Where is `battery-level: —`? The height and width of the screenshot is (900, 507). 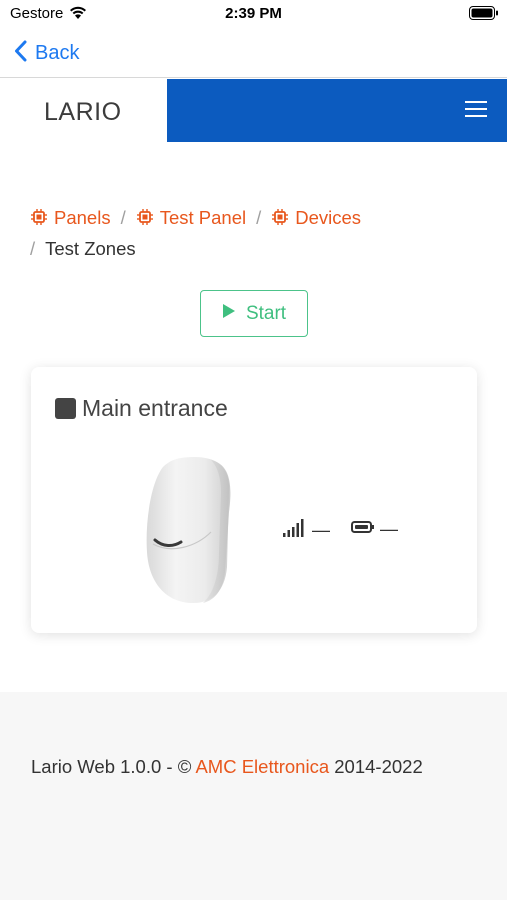 battery-level: — is located at coordinates (374, 529).